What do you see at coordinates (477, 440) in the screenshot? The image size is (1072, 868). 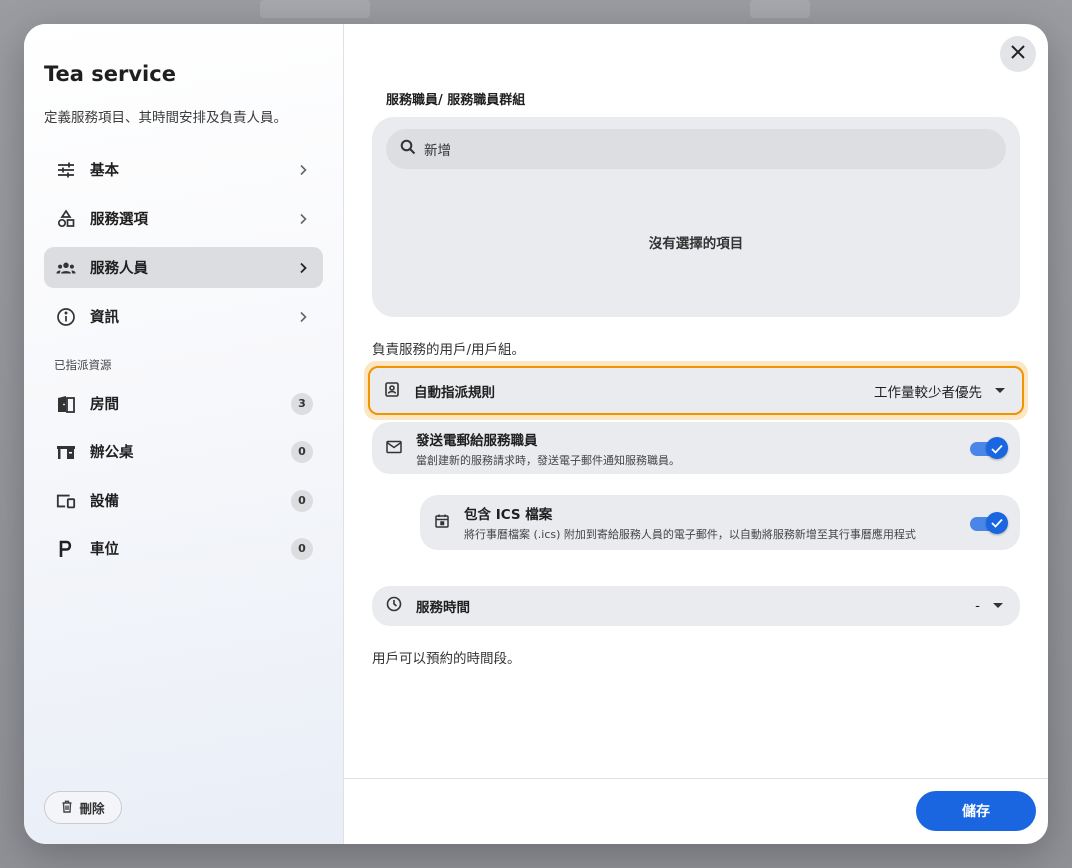 I see `email-setting-title: 發送電郵給服務職員` at bounding box center [477, 440].